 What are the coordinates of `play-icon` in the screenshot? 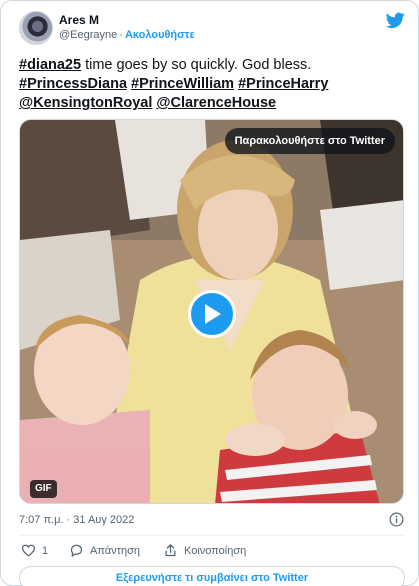 It's located at (213, 314).